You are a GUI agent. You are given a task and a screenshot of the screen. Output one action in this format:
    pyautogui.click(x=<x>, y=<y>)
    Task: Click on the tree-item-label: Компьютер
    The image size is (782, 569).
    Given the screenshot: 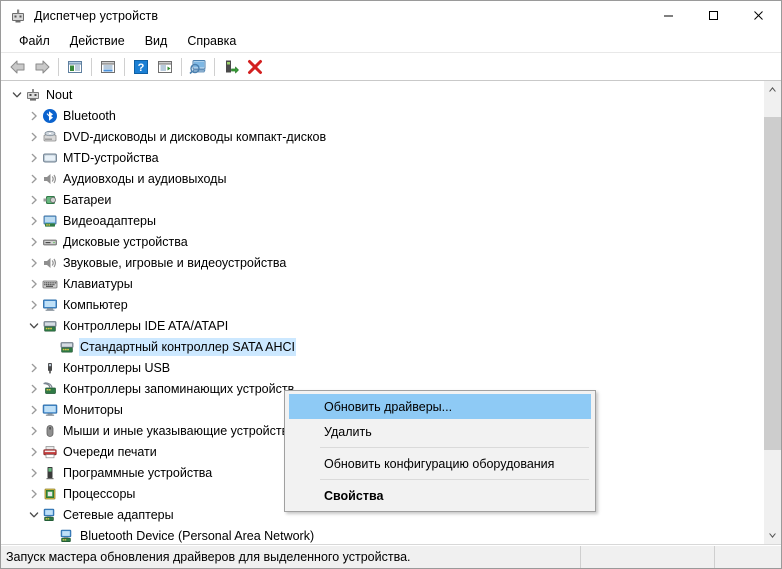 What is the action you would take?
    pyautogui.click(x=95, y=304)
    